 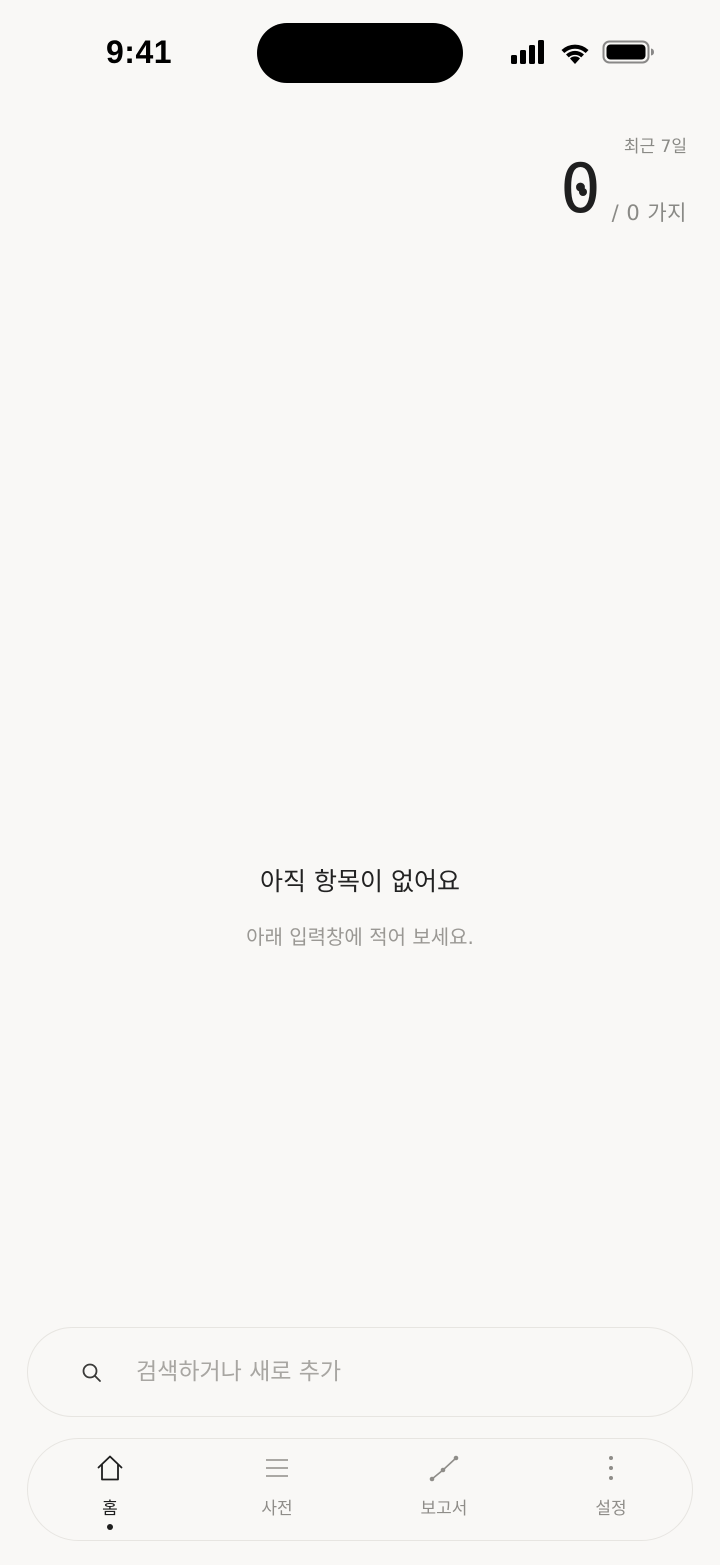 What do you see at coordinates (611, 1489) in the screenshot?
I see `tab-settings: 설정` at bounding box center [611, 1489].